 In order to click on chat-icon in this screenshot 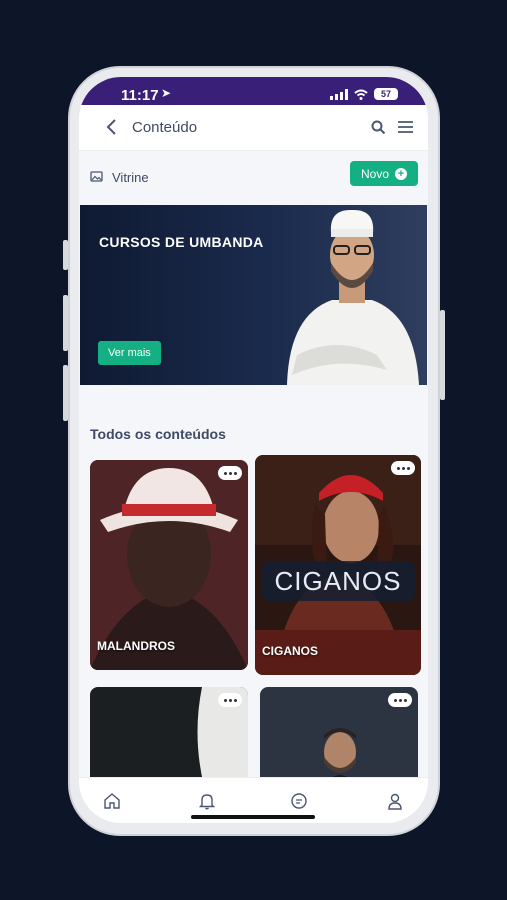, I will do `click(299, 801)`.